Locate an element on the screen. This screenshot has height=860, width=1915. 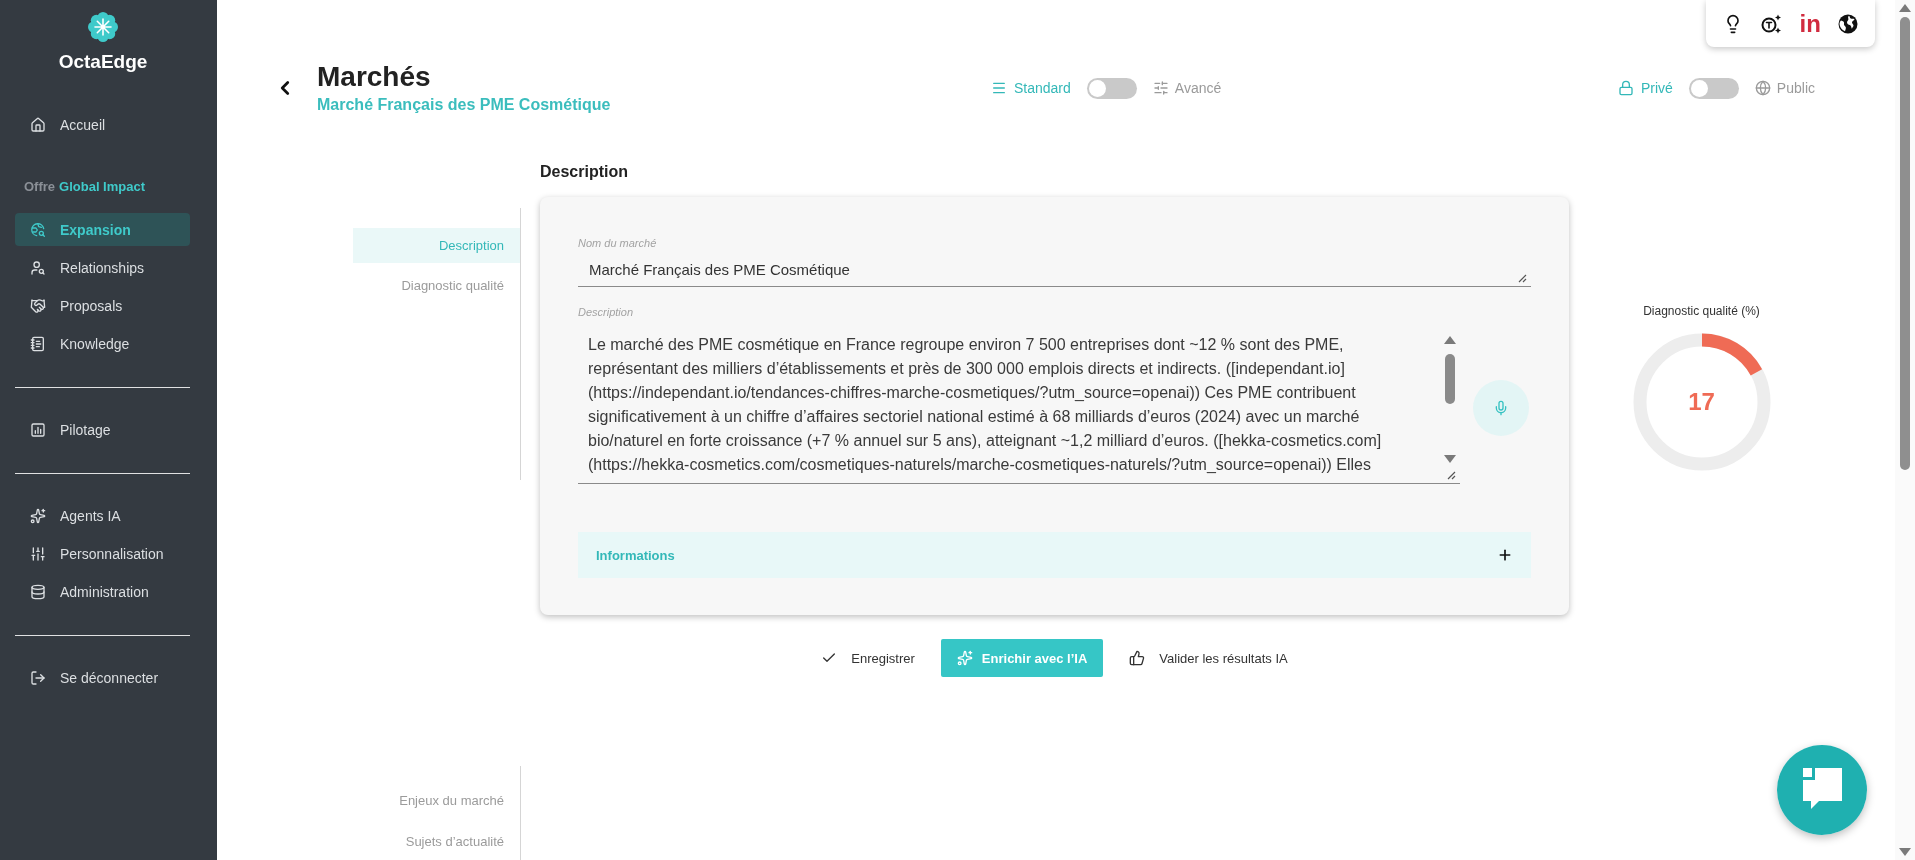
lock-icon is located at coordinates (1625, 88).